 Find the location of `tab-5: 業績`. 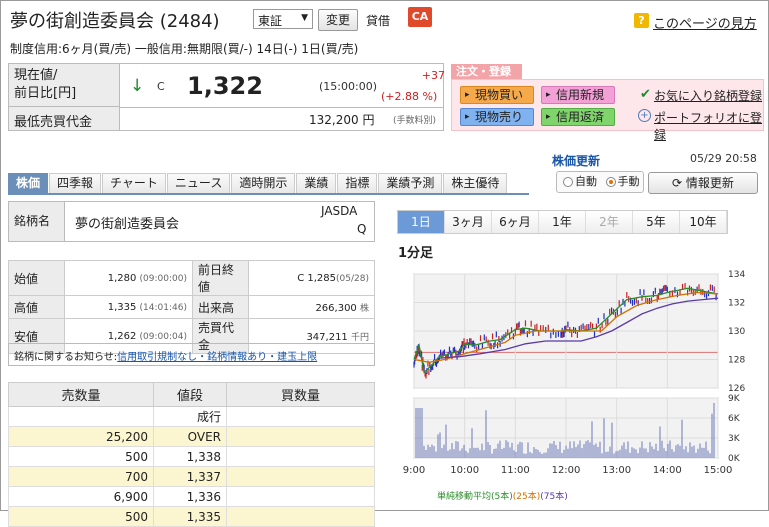

tab-5: 業績 is located at coordinates (316, 183).